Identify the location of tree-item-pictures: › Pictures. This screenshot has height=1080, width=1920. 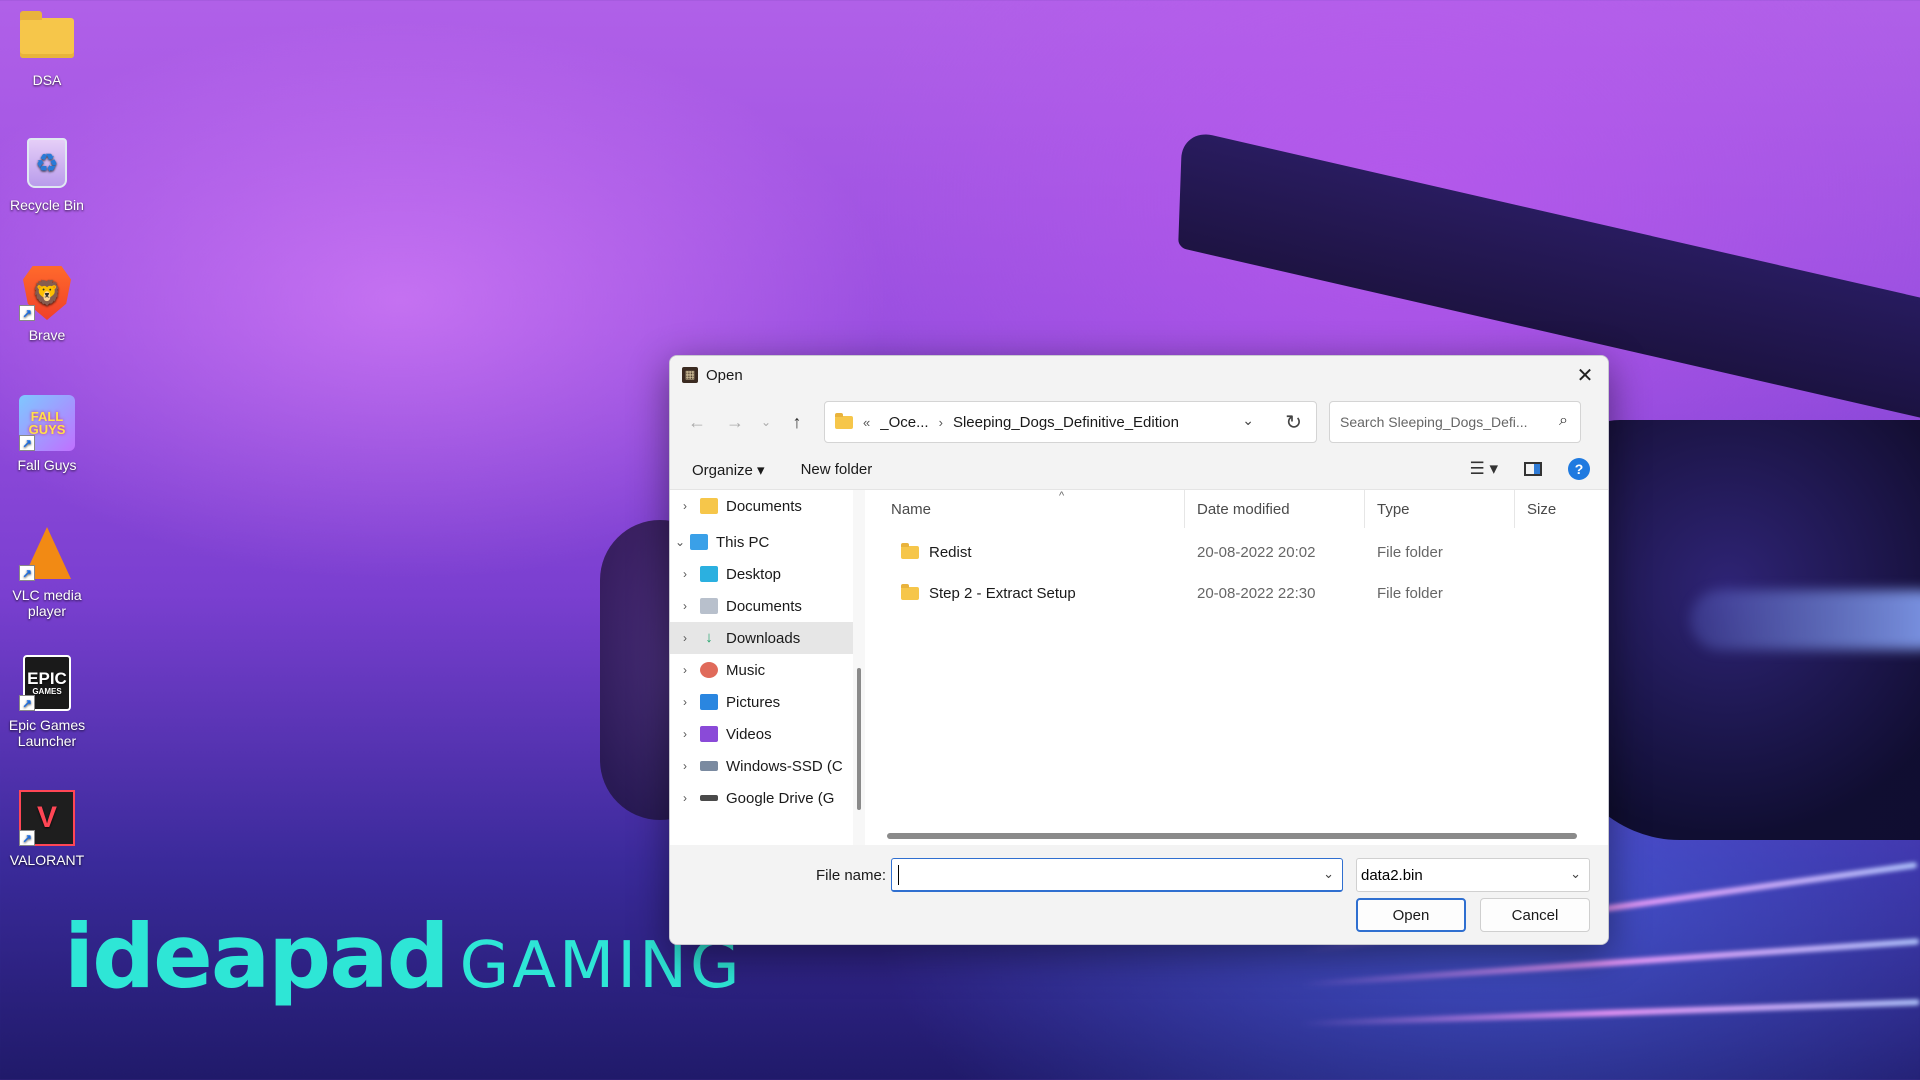
(767, 702).